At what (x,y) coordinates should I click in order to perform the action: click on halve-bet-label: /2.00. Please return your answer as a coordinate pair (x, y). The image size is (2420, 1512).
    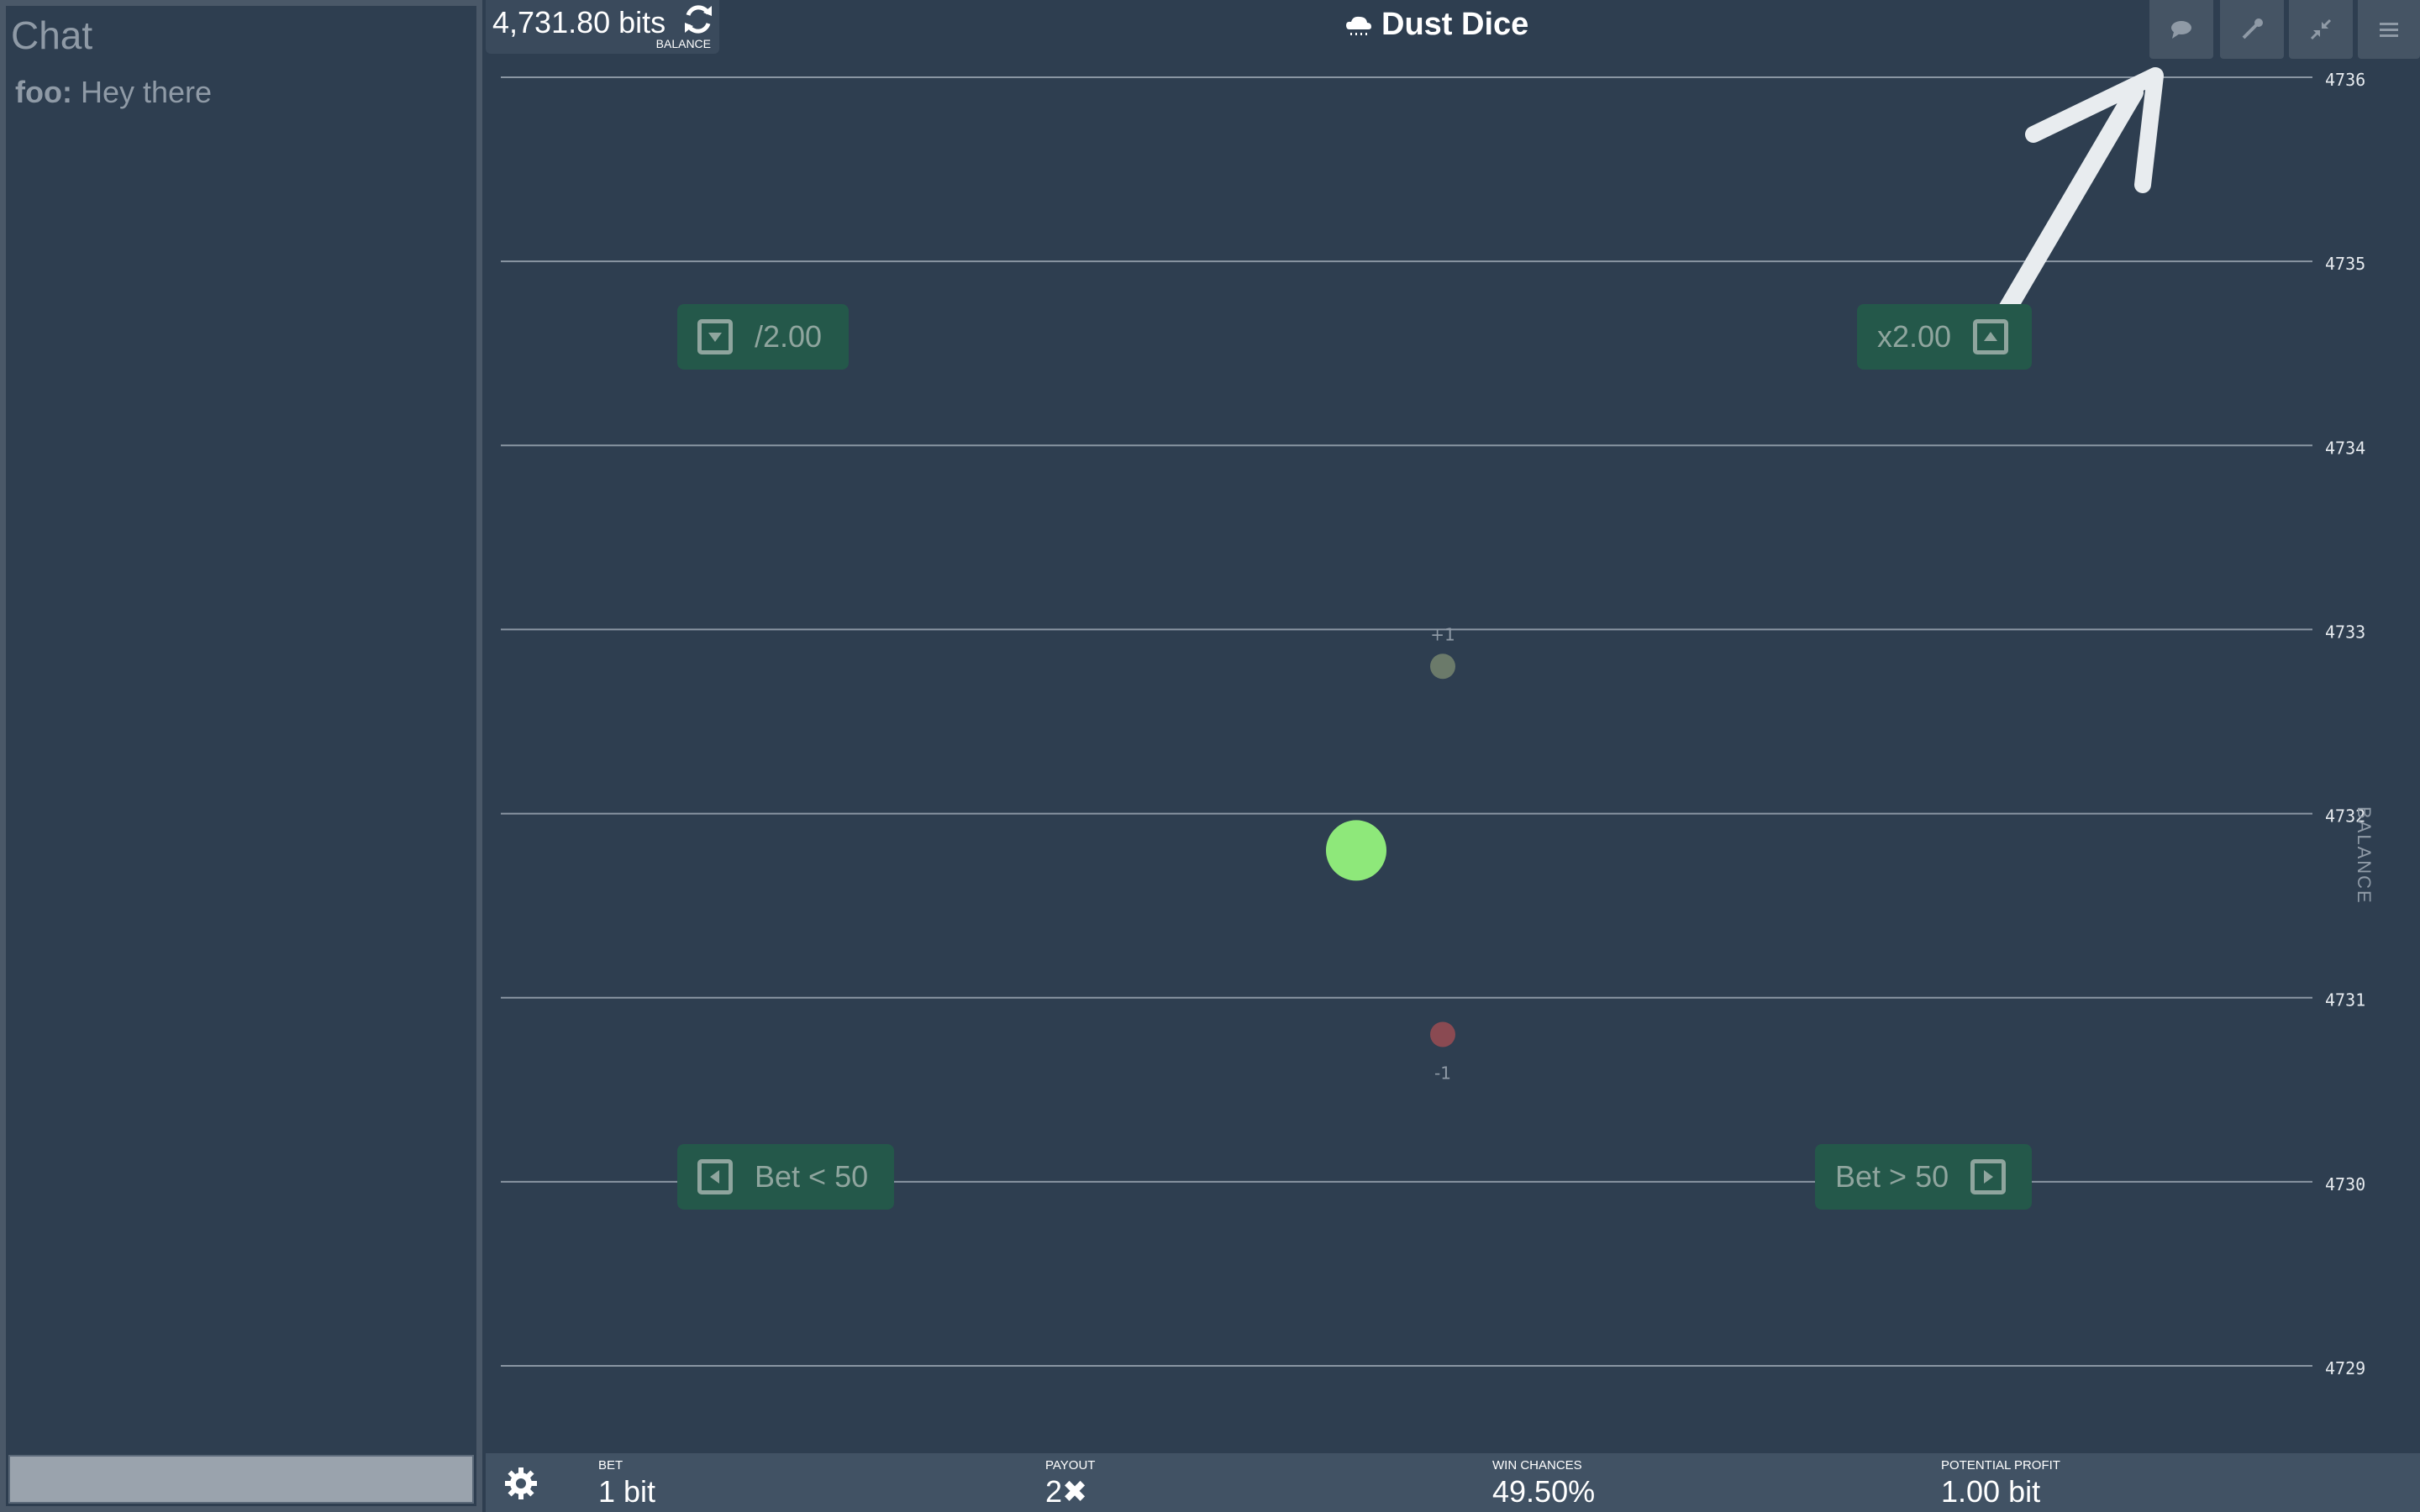
    Looking at the image, I should click on (789, 336).